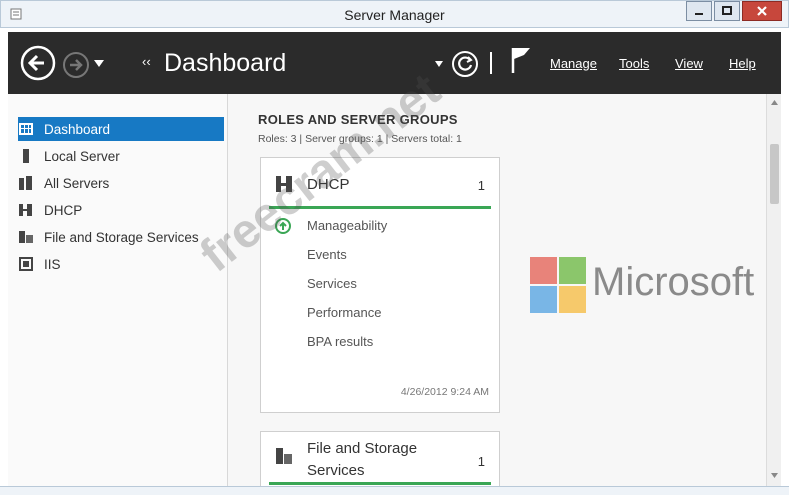 This screenshot has width=789, height=495. I want to click on card-status-bar, so click(380, 483).